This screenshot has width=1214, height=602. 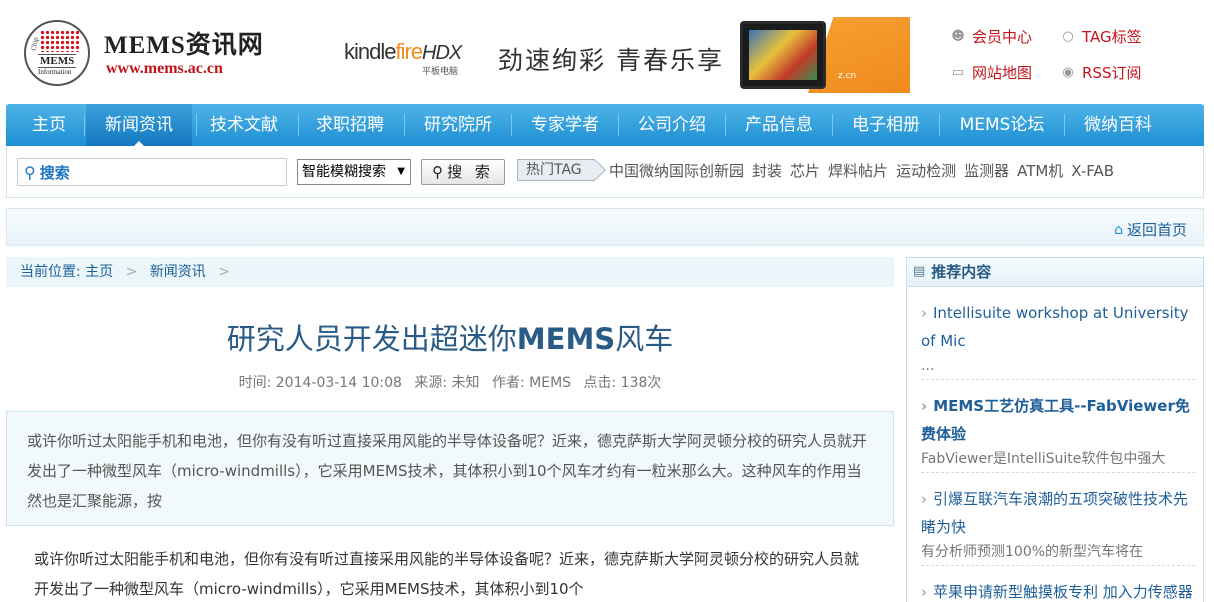 I want to click on banner-kindle-word: kindle, so click(x=370, y=51).